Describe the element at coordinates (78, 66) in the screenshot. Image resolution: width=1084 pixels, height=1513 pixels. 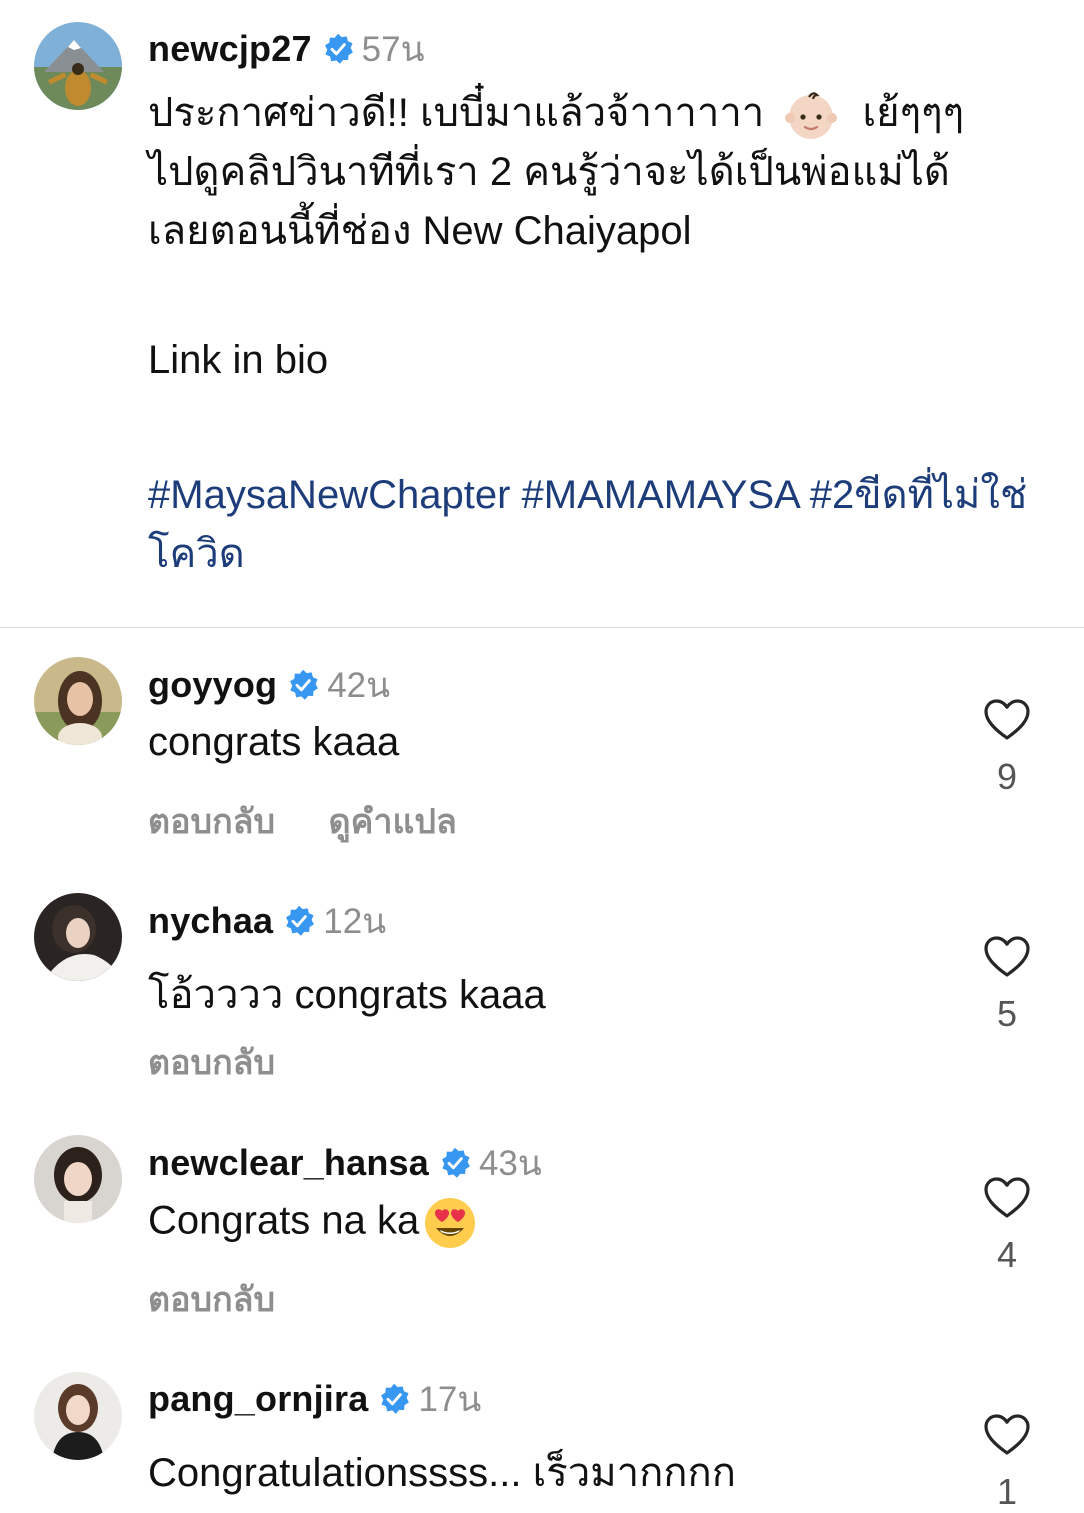
I see `post-author-avatar` at that location.